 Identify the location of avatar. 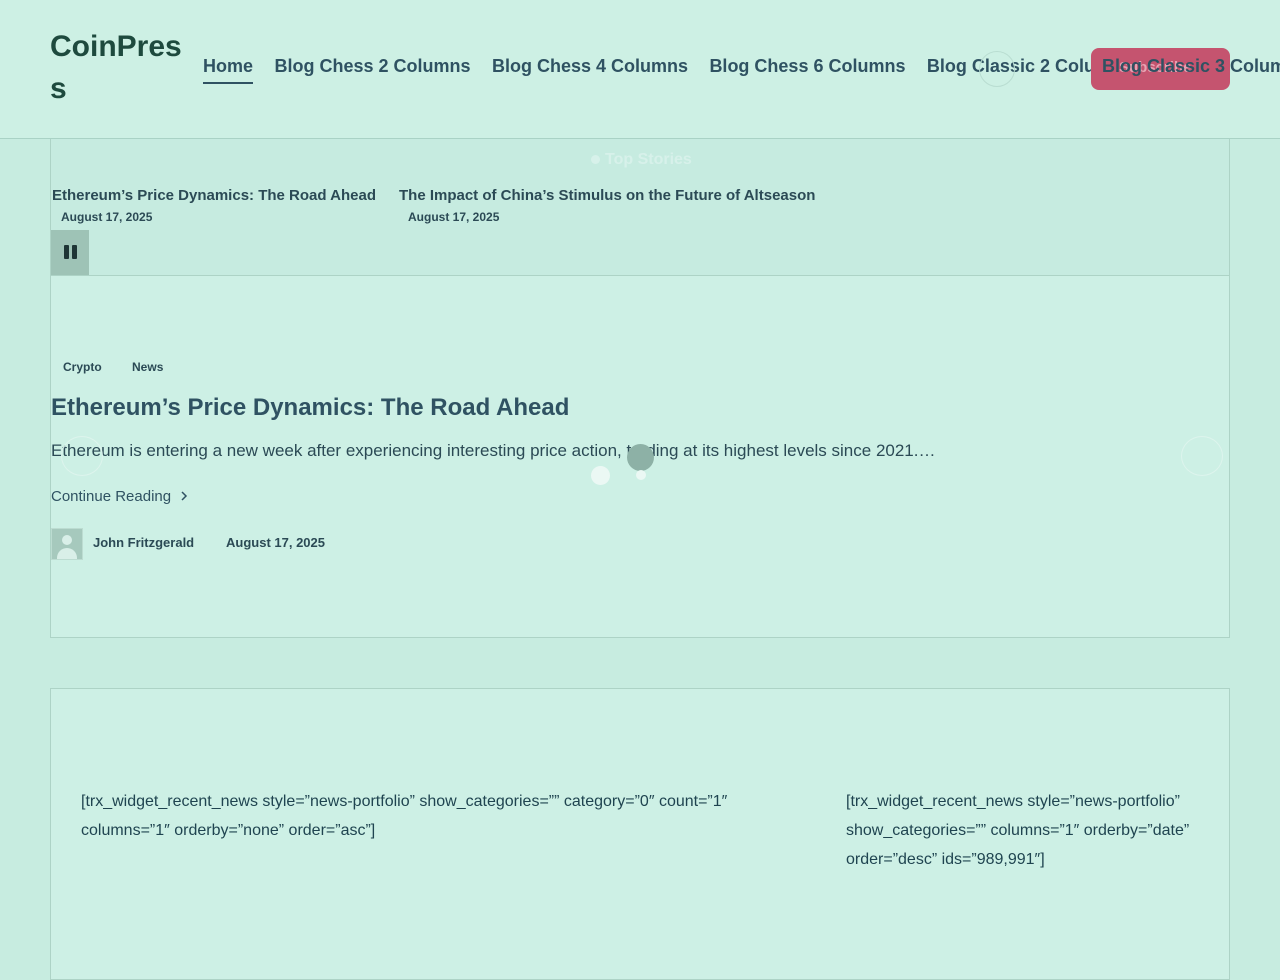
(67, 544).